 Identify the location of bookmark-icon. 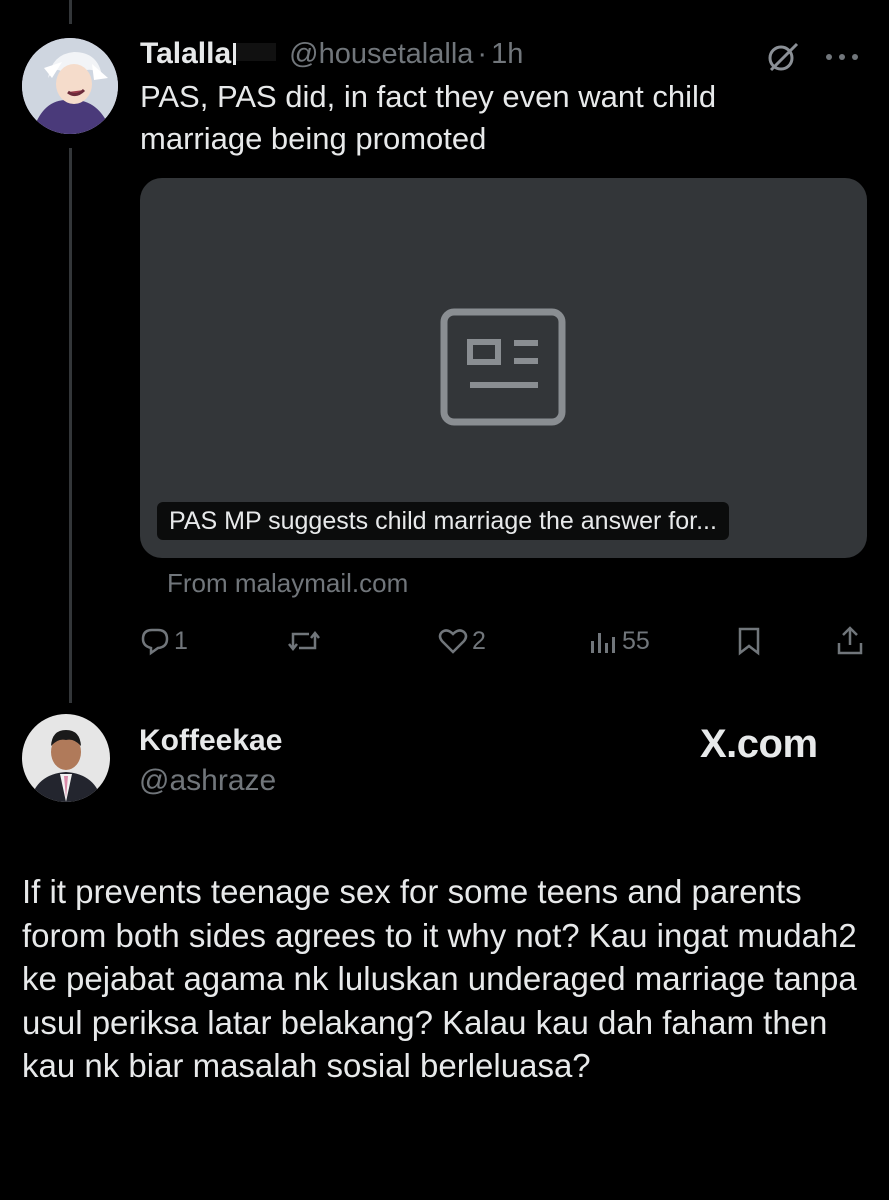
(749, 641).